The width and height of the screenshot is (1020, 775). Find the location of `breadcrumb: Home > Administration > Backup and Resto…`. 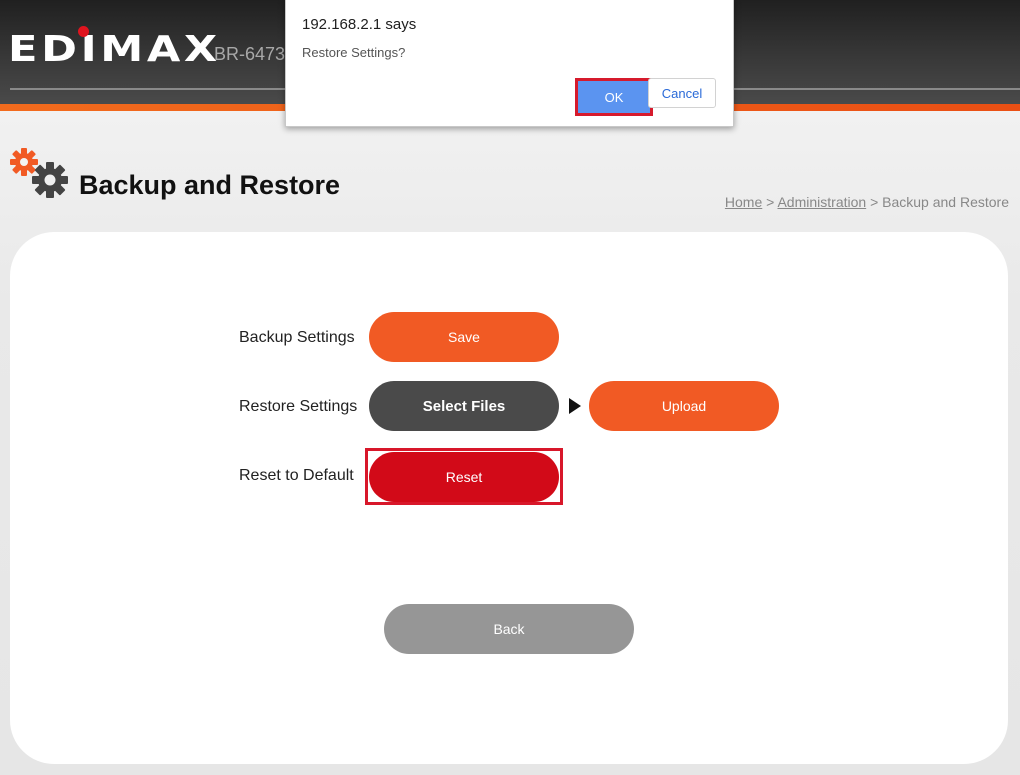

breadcrumb: Home > Administration > Backup and Resto… is located at coordinates (867, 202).